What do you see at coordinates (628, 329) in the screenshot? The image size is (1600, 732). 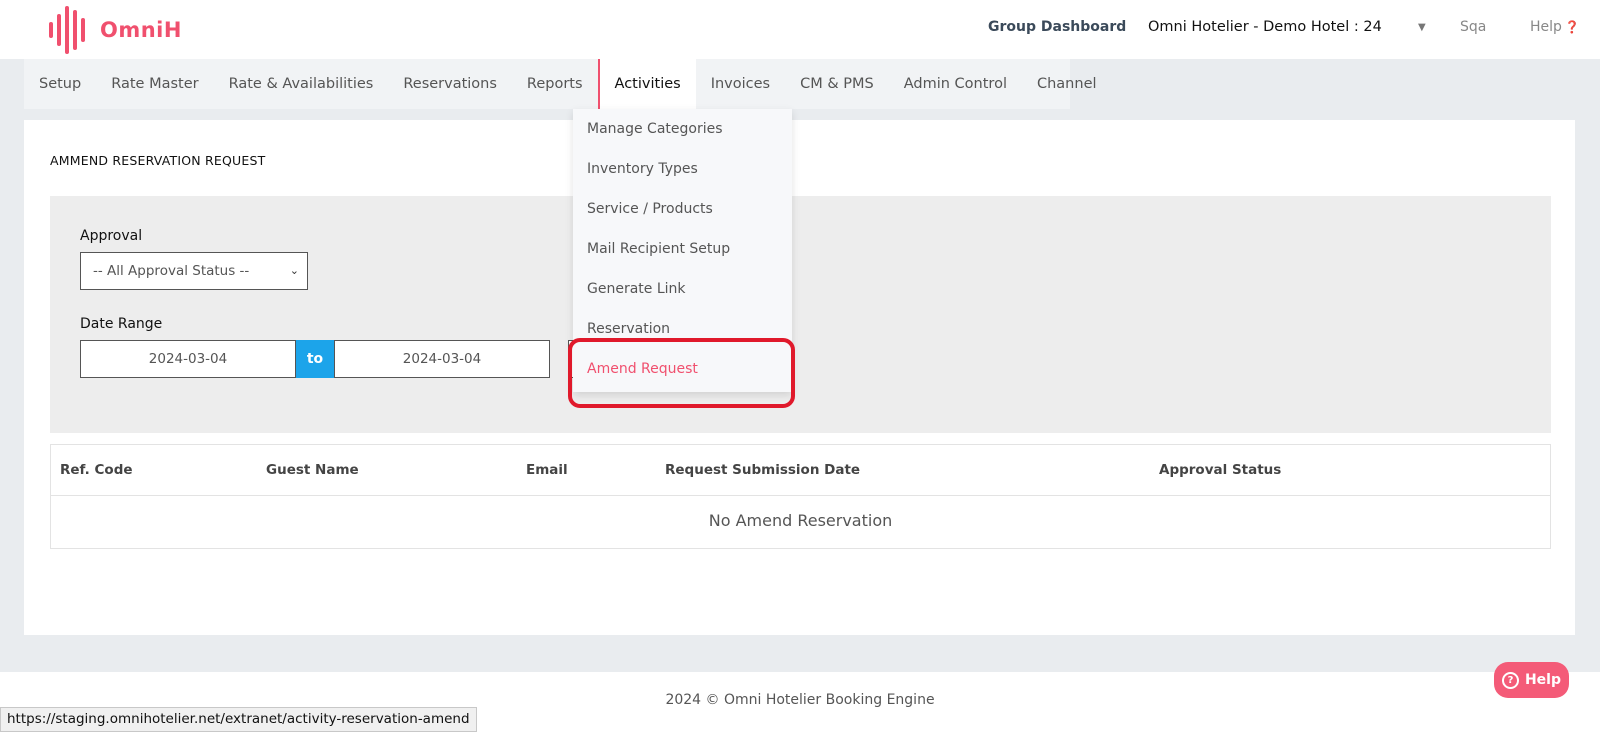 I see `menu-item-reservation: Reservation` at bounding box center [628, 329].